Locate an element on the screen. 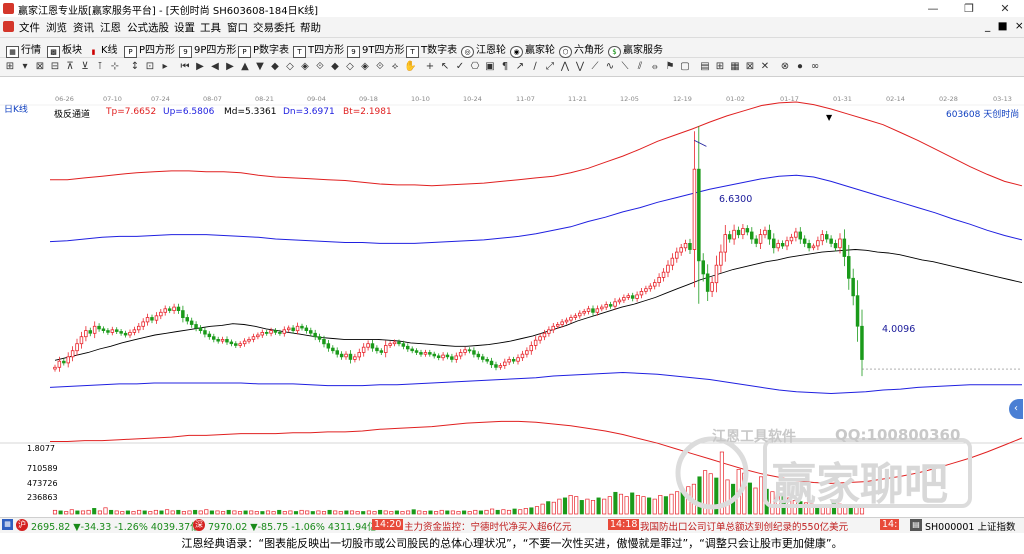  tool-sectors: ▩ 板块 is located at coordinates (64, 49).